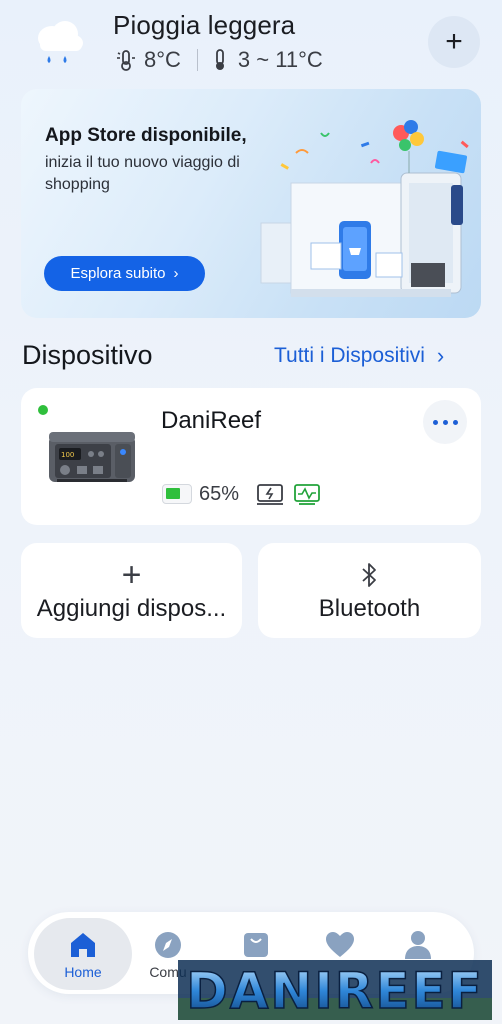 Image resolution: width=502 pixels, height=1024 pixels. What do you see at coordinates (211, 420) in the screenshot?
I see `device-name: DaniReef` at bounding box center [211, 420].